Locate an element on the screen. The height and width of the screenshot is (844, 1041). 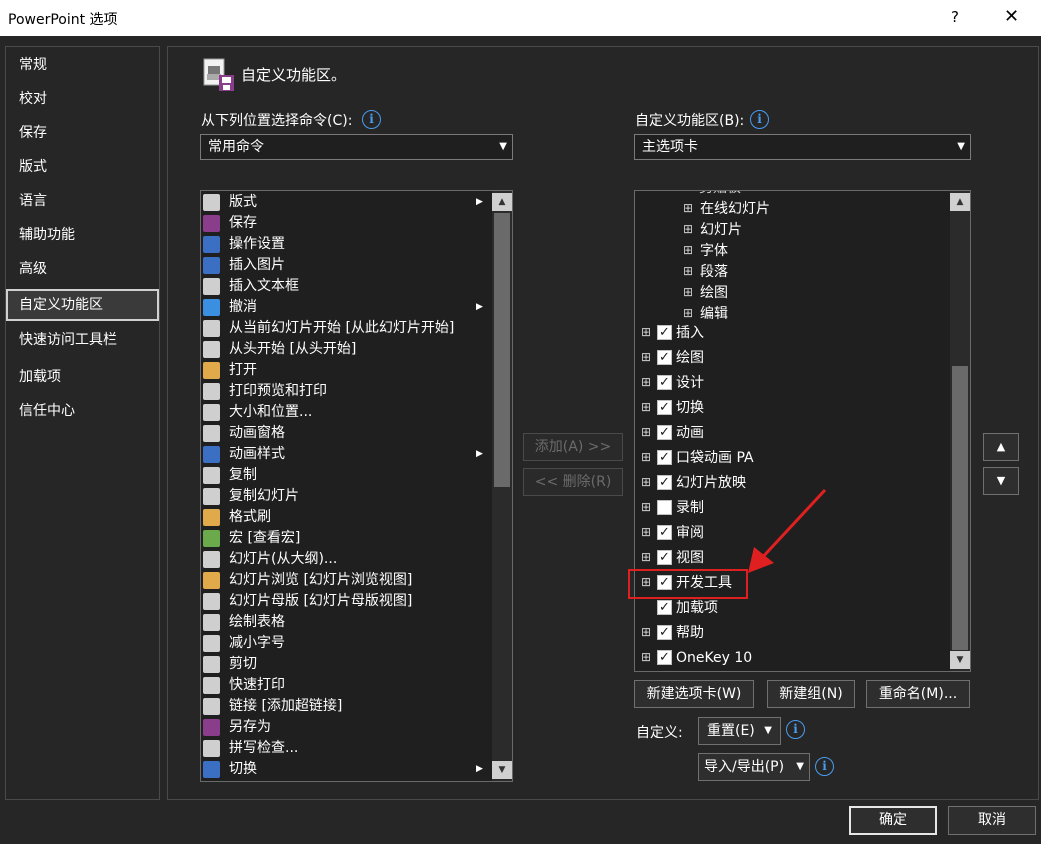
move-up-button: ▲ is located at coordinates (1001, 447).